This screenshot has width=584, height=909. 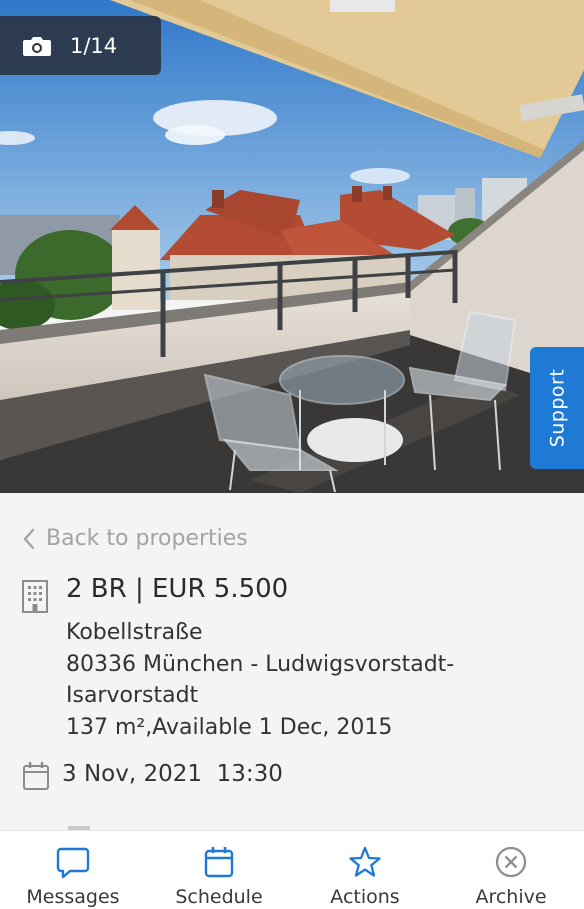 I want to click on chat-bubble-icon, so click(x=73, y=862).